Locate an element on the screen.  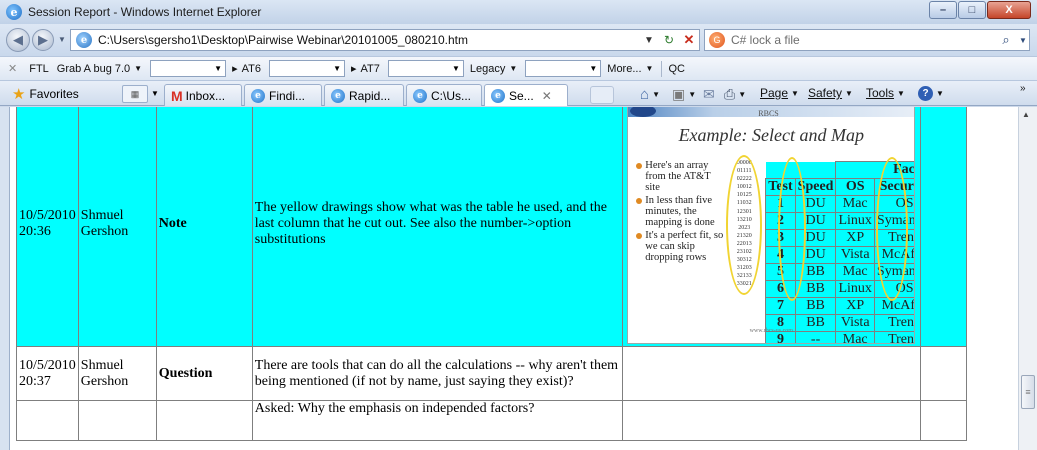
safety-menu-label: Safety is located at coordinates (825, 93).